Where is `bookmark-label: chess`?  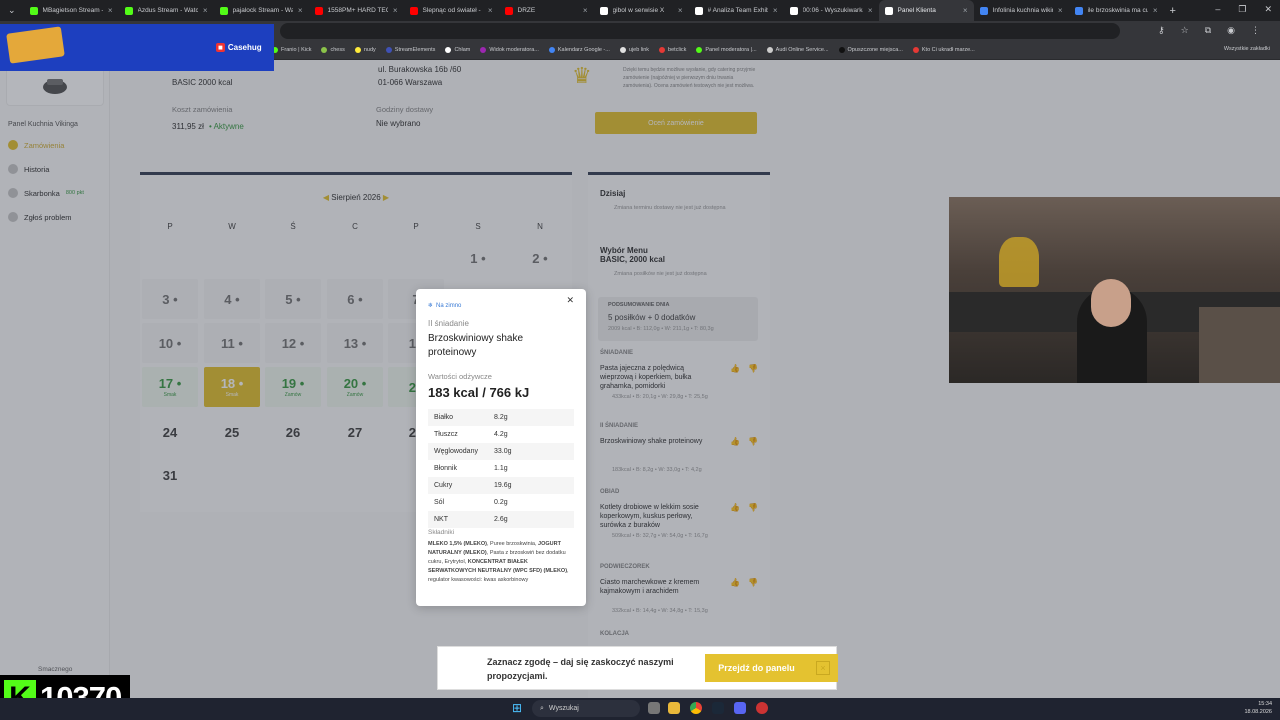
bookmark-label: chess is located at coordinates (337, 50).